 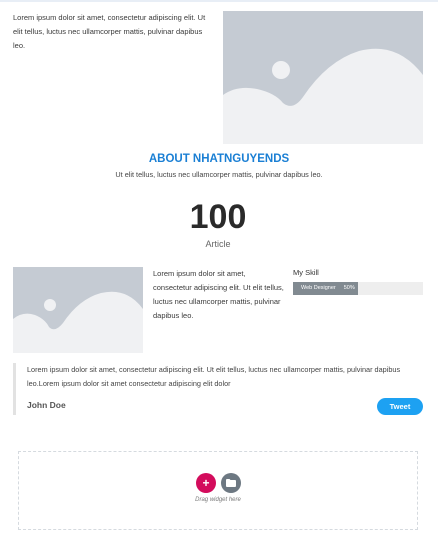 What do you see at coordinates (218, 217) in the screenshot?
I see `counter-number: 100` at bounding box center [218, 217].